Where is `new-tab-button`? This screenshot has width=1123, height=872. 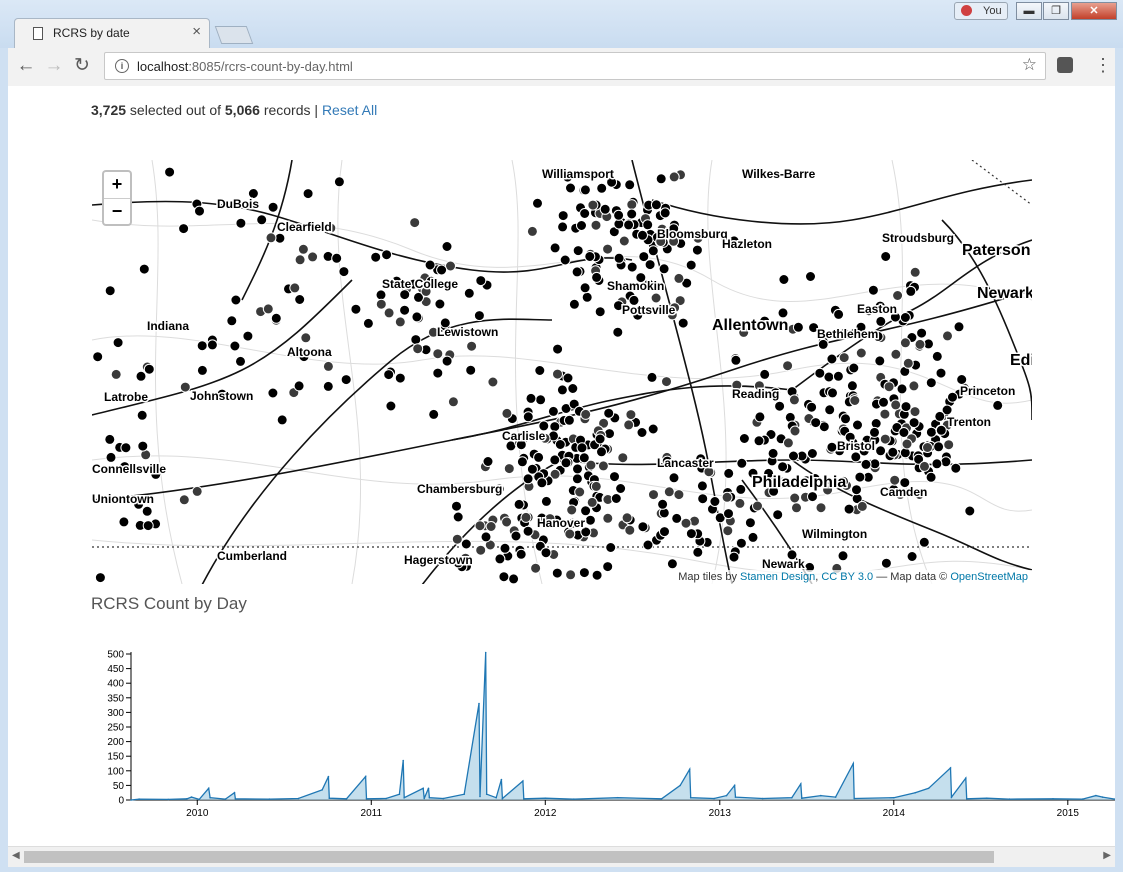
new-tab-button is located at coordinates (234, 35).